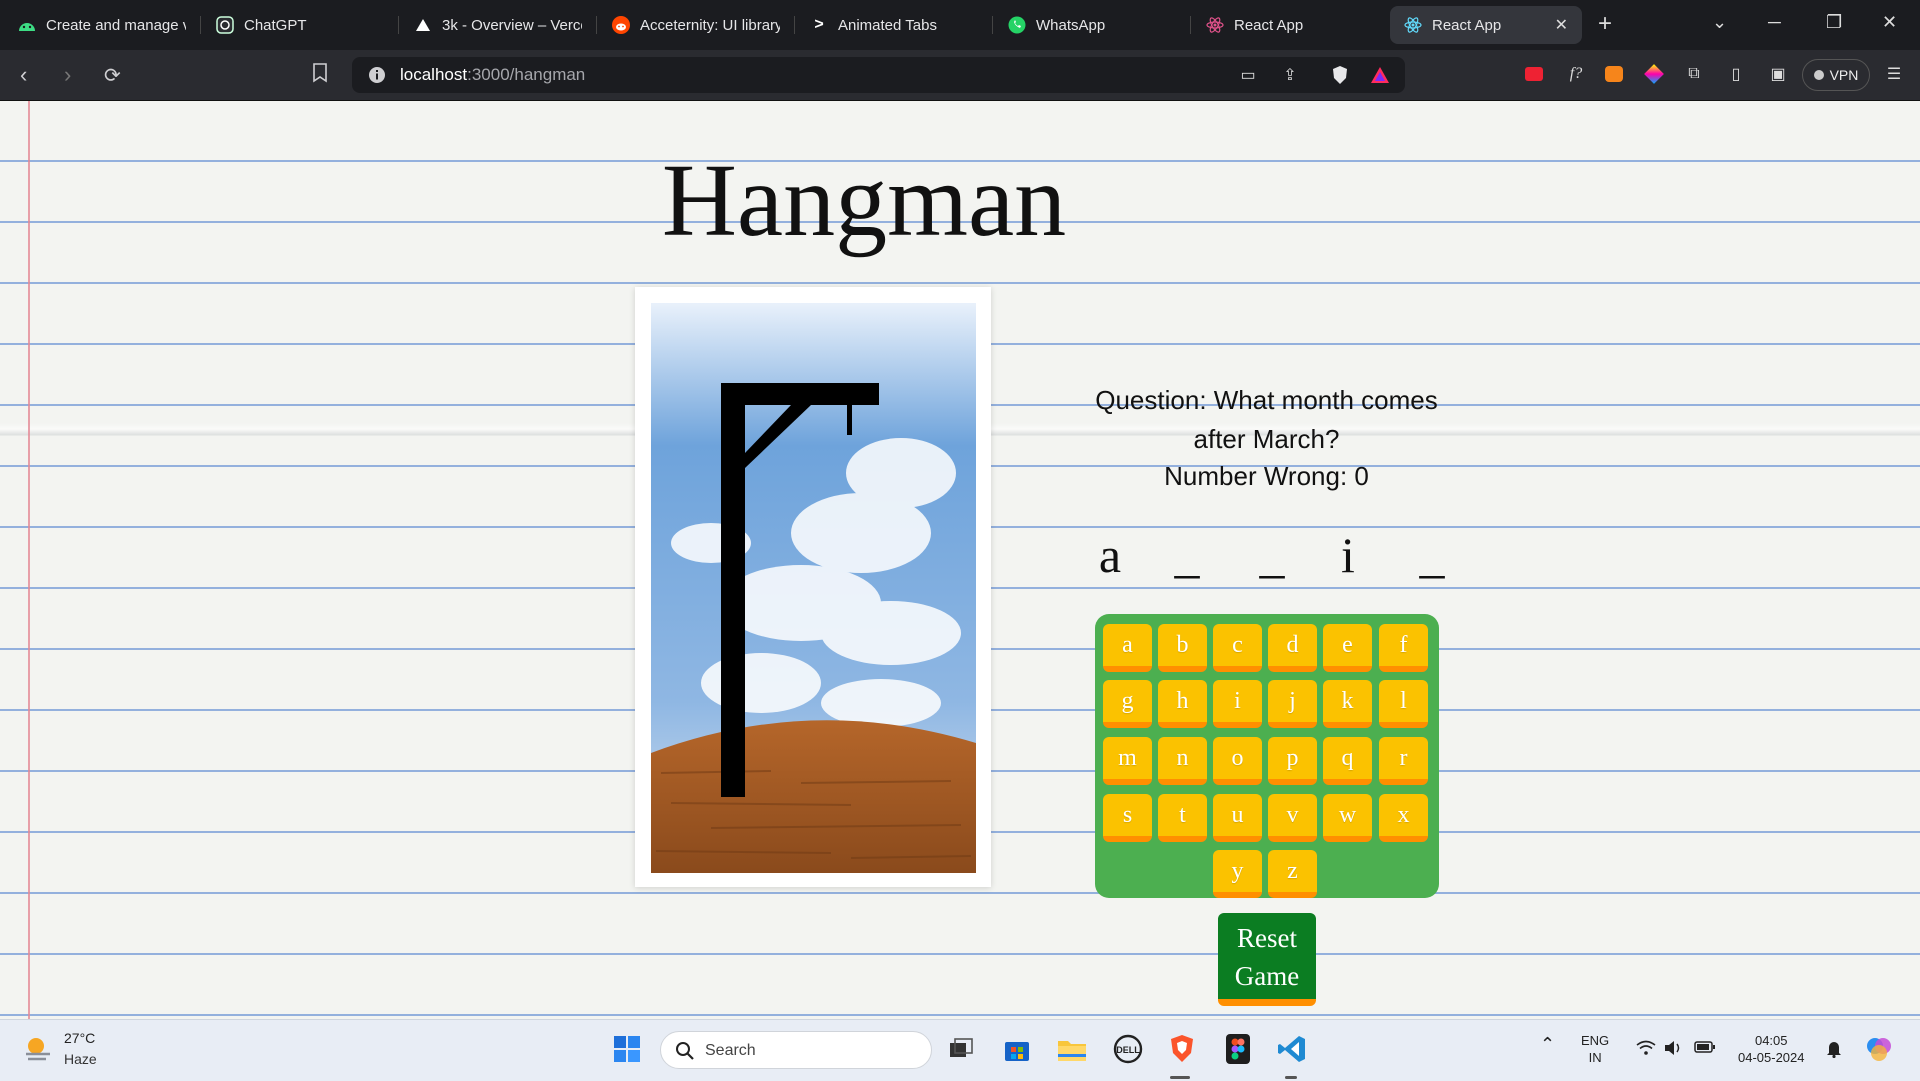 This screenshot has width=1920, height=1081. I want to click on tab-title: WhatsApp, so click(1071, 25).